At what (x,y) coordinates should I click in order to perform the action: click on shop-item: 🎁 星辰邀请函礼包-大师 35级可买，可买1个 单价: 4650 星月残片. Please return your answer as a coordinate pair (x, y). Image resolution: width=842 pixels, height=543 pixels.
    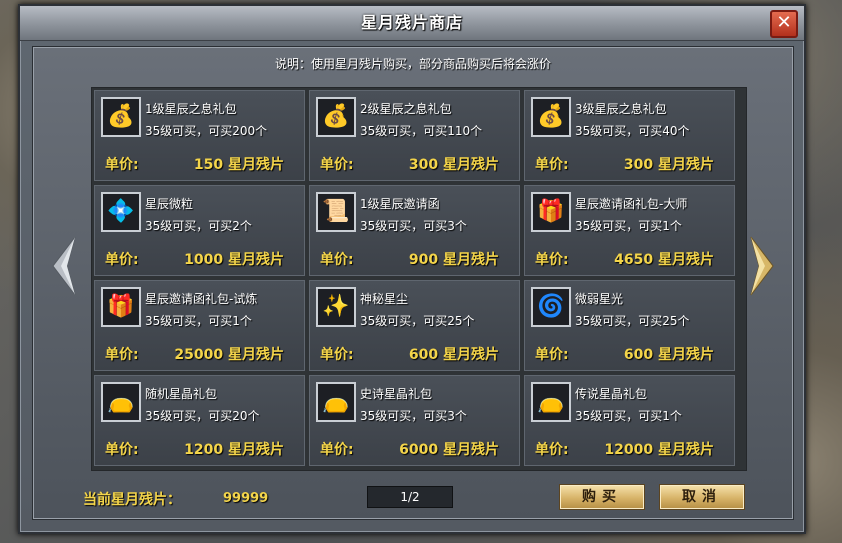
    Looking at the image, I should click on (629, 230).